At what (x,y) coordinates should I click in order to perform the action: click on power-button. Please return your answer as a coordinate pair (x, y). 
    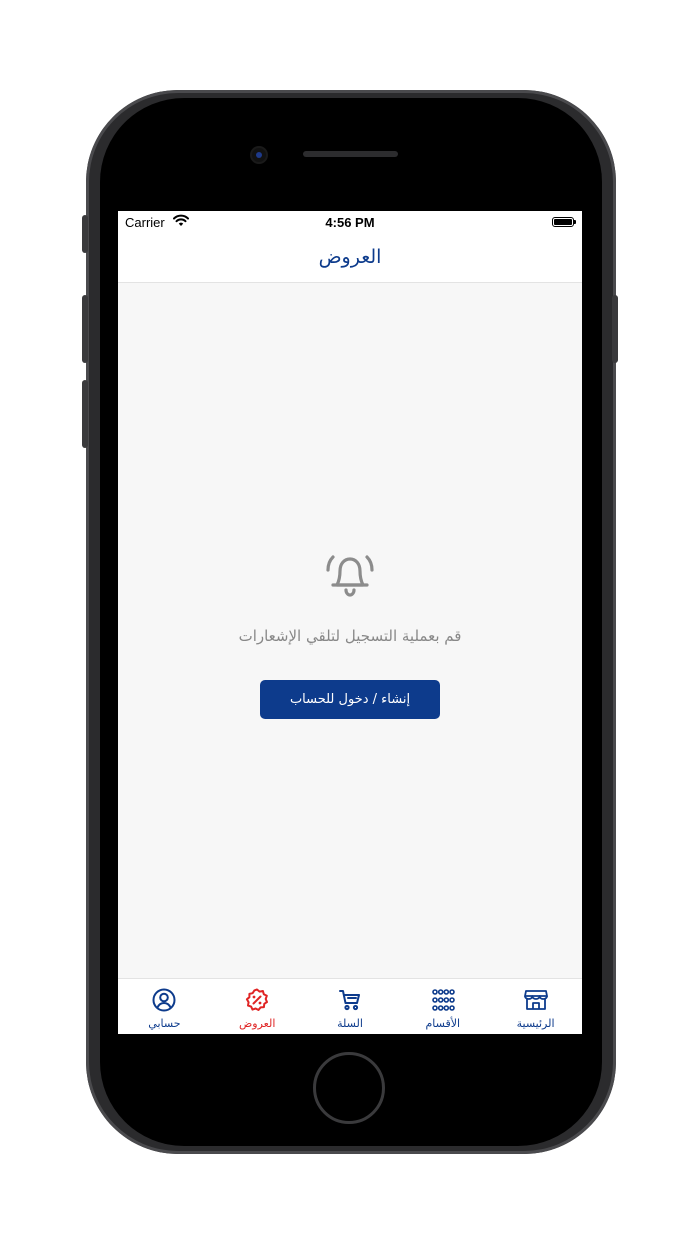
    Looking at the image, I should click on (615, 329).